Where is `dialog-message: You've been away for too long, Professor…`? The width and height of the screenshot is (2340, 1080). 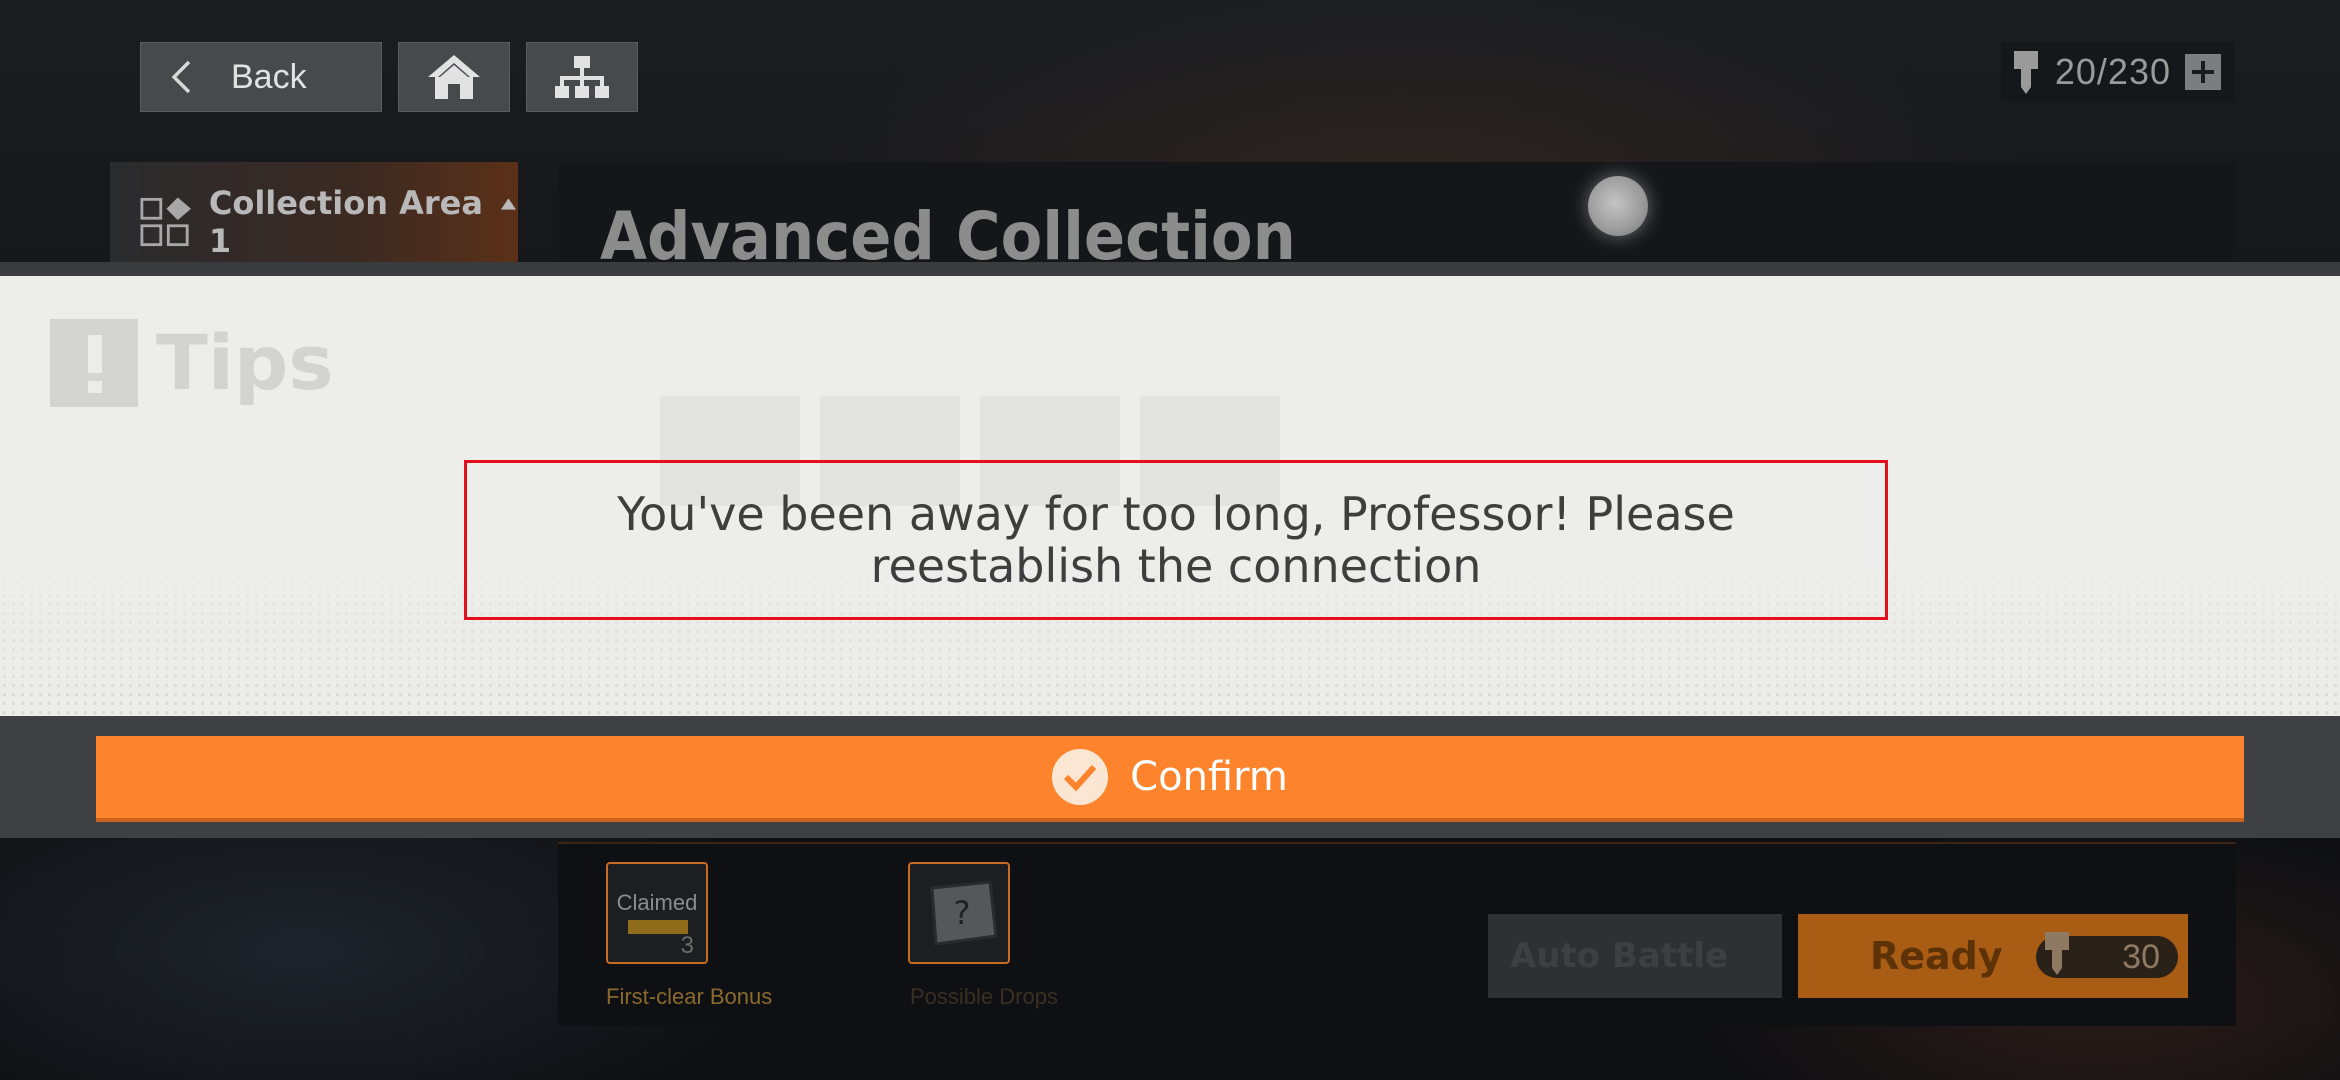 dialog-message: You've been away for too long, Professor… is located at coordinates (1176, 540).